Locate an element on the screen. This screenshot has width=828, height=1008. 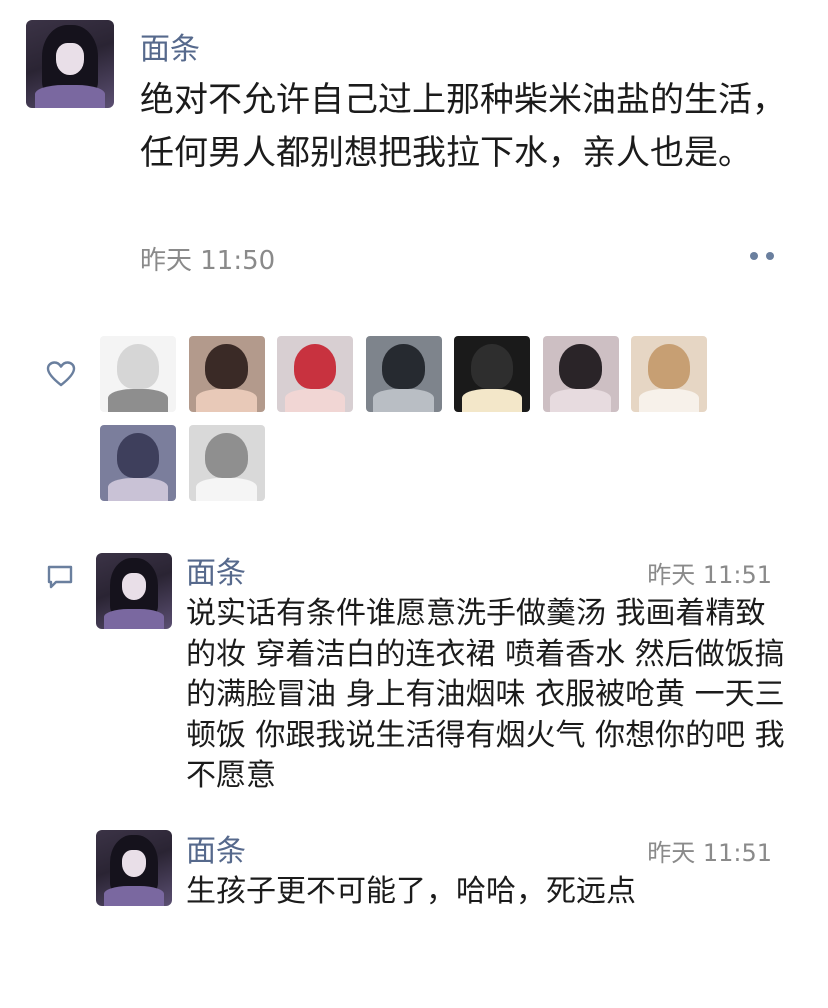
comment-2-avatar is located at coordinates (134, 868).